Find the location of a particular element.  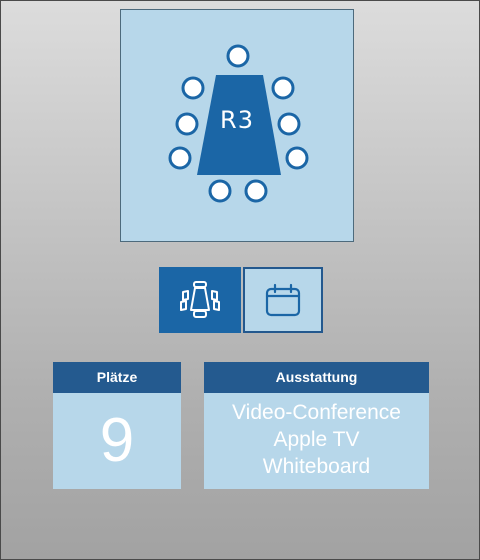

equipment-list: Video-Conference Apple TV Whiteboard is located at coordinates (316, 436).